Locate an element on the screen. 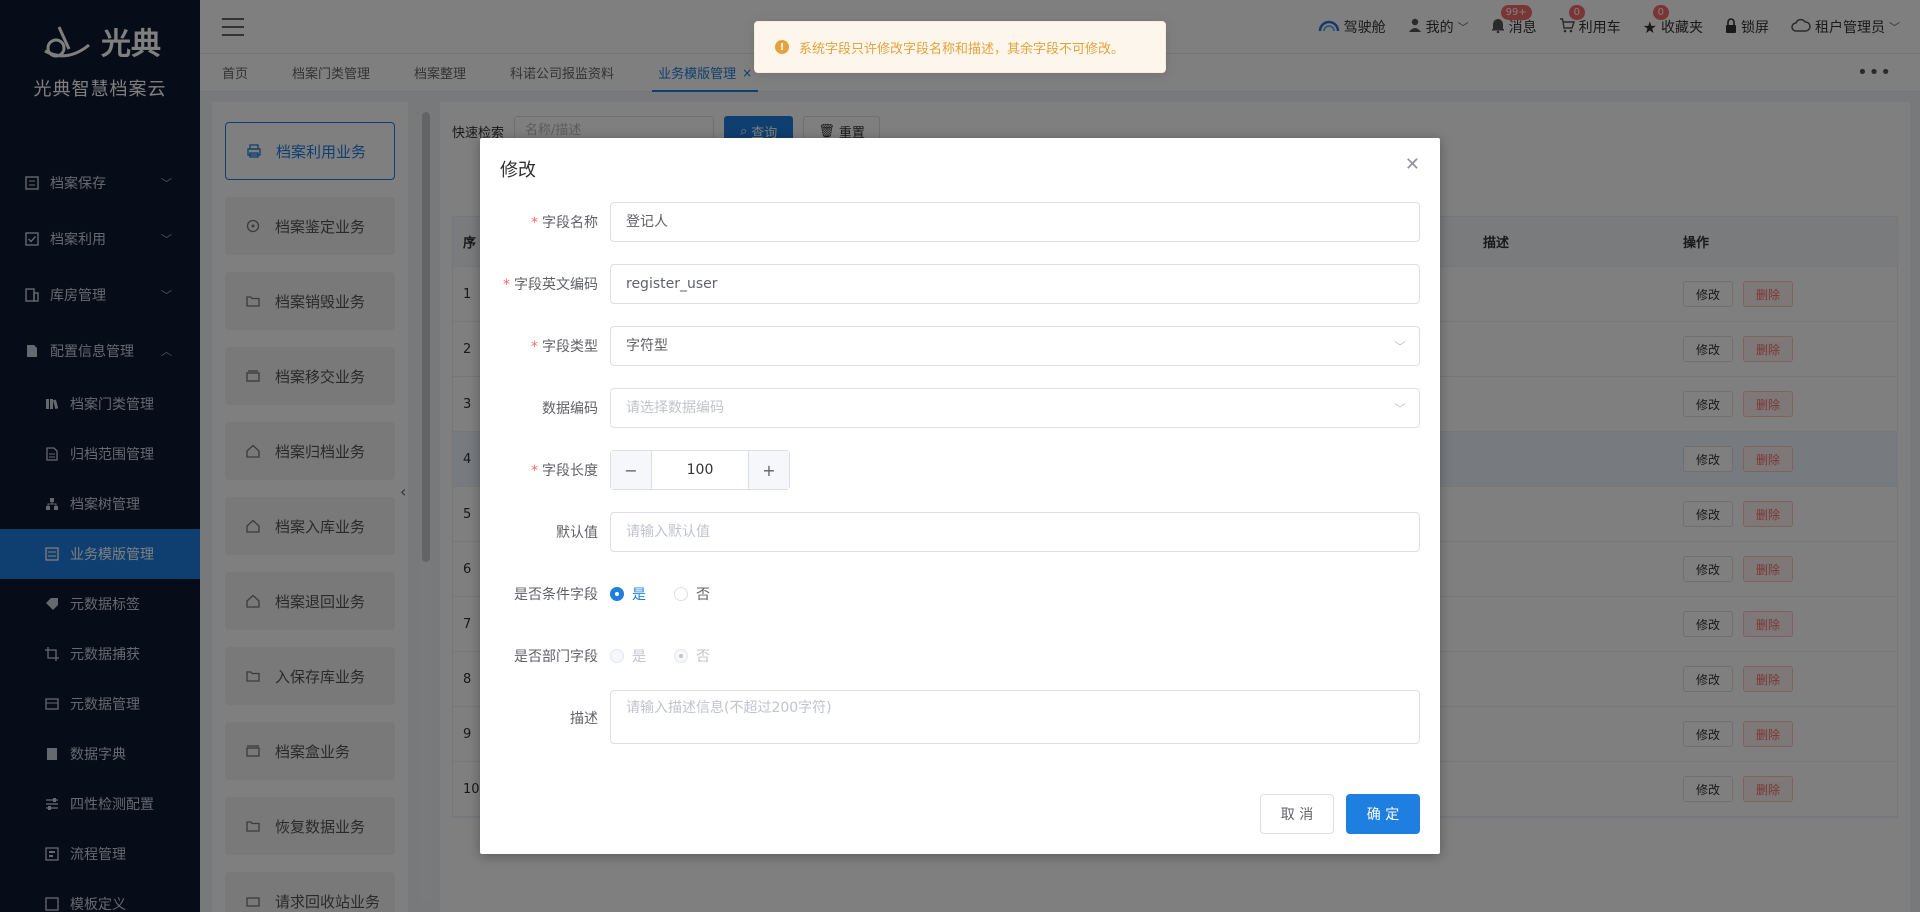 This screenshot has width=1920, height=912. field-length-value: 100 is located at coordinates (700, 470).